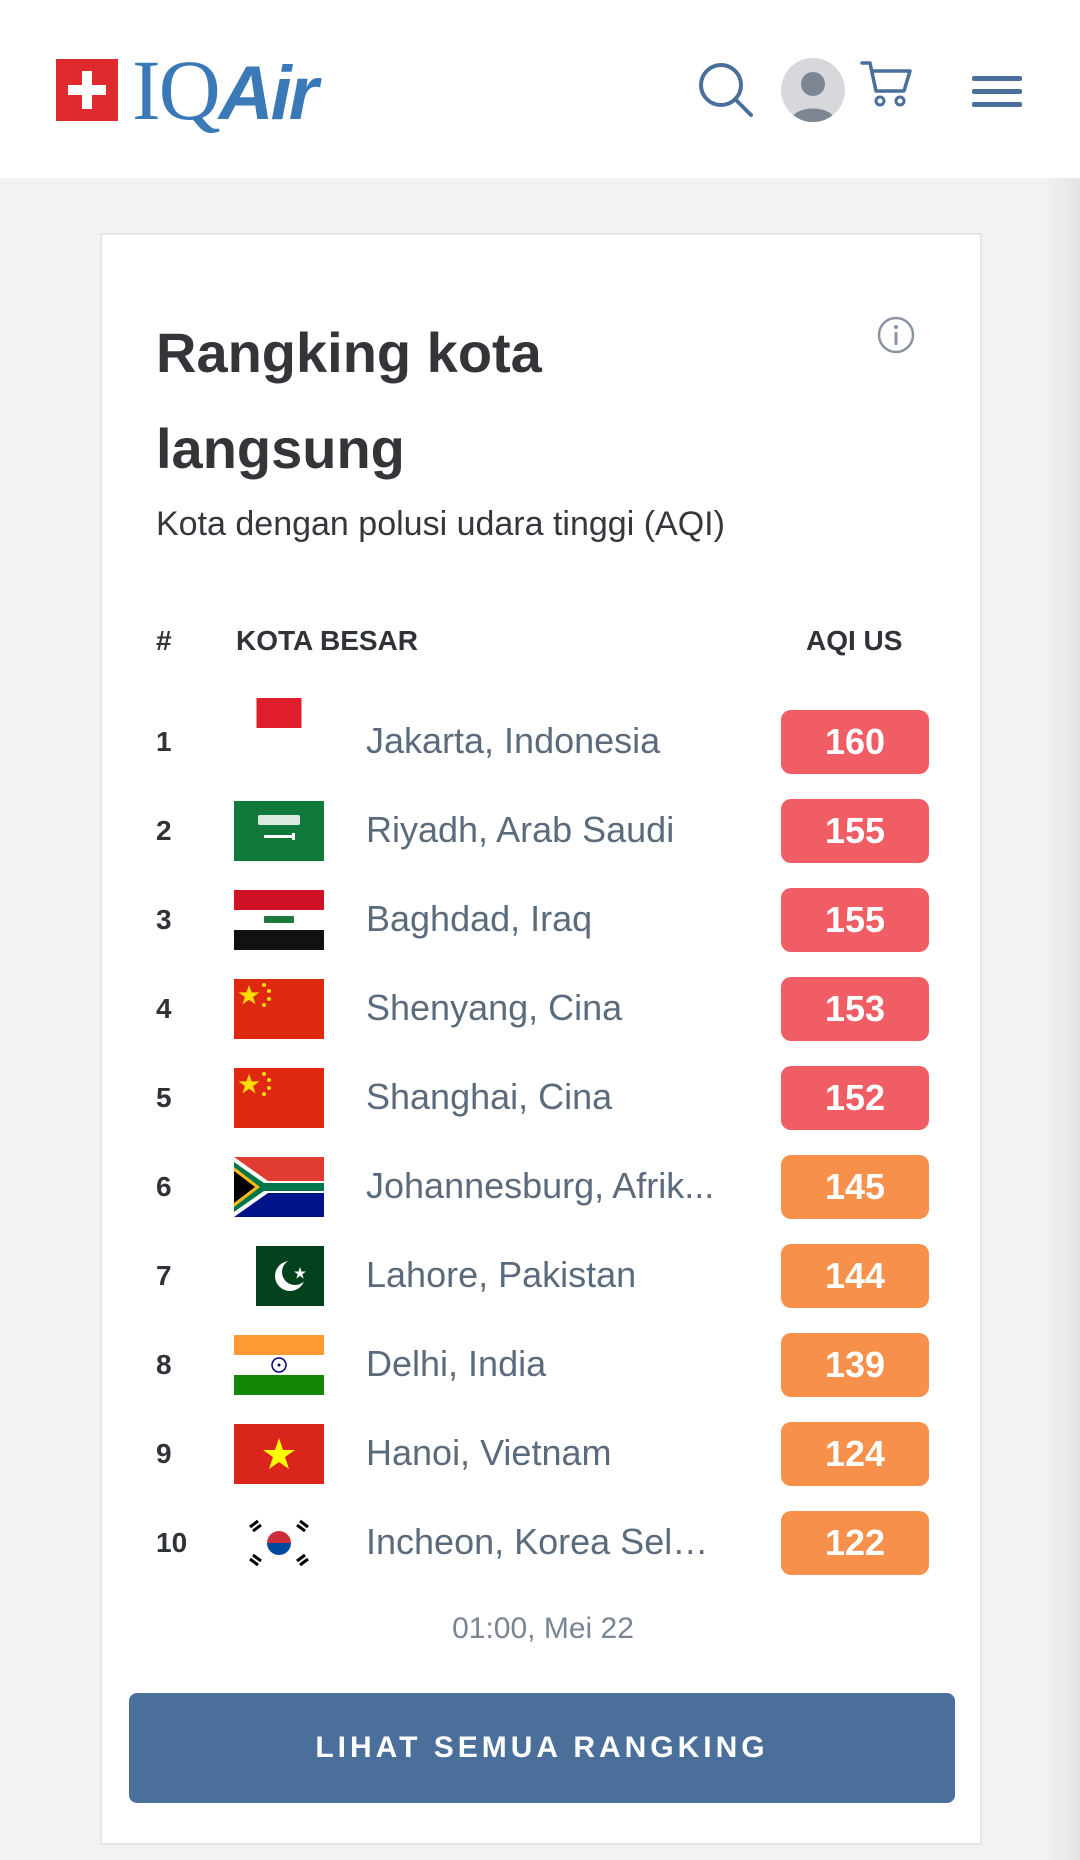  What do you see at coordinates (87, 90) in the screenshot?
I see `swiss-flag-icon` at bounding box center [87, 90].